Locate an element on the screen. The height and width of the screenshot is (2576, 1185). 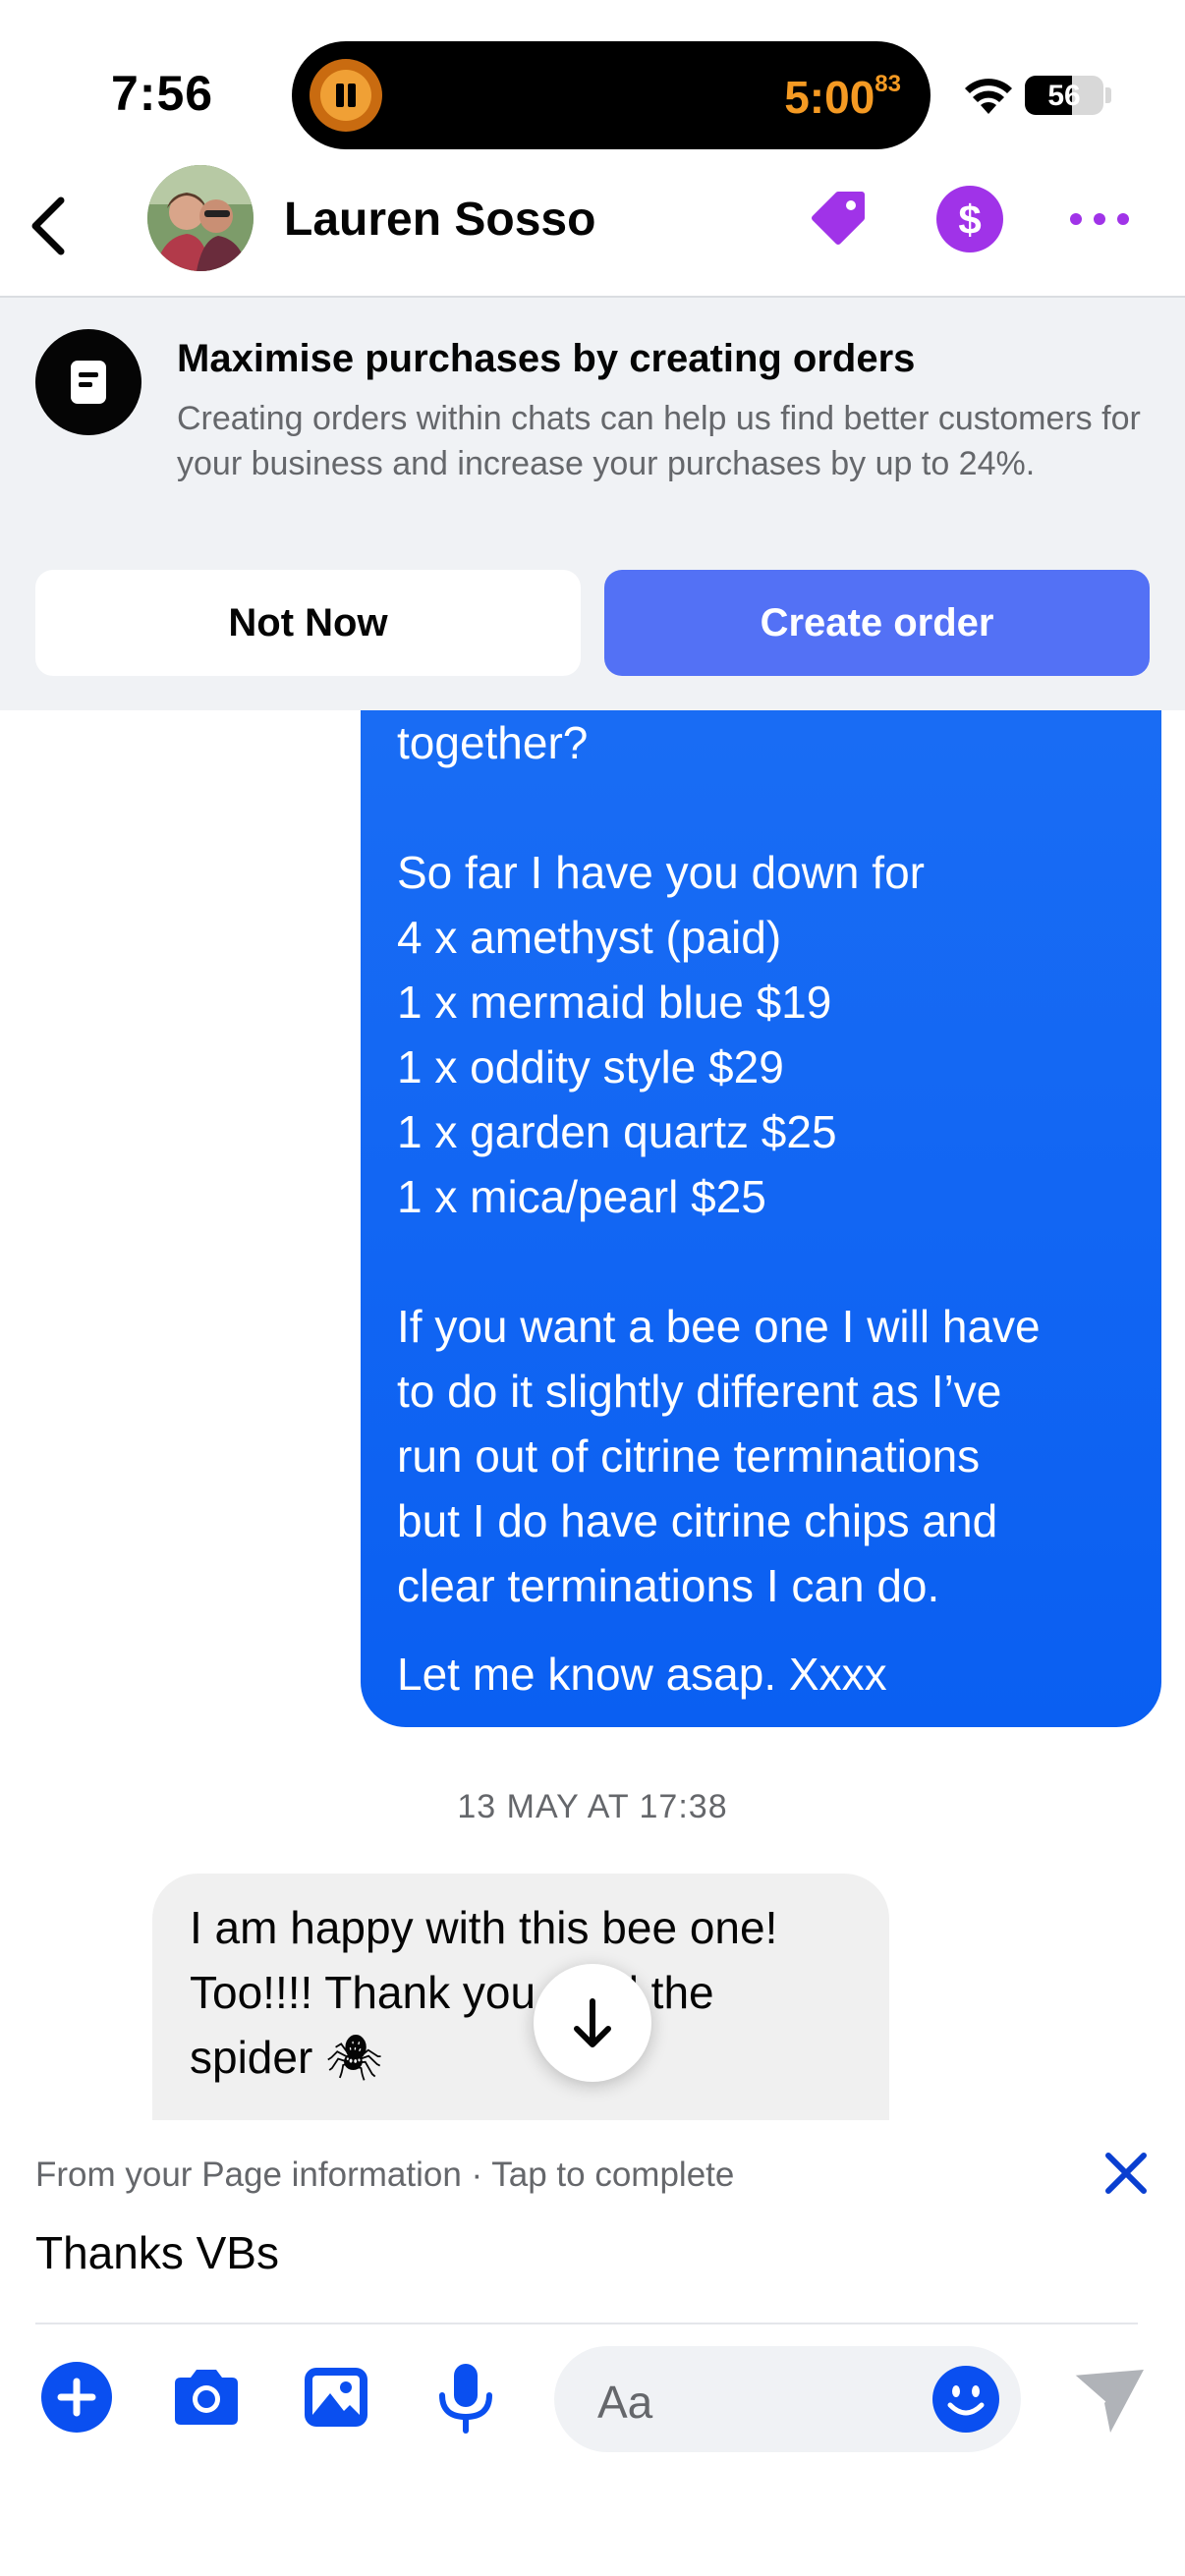
message-line: So far I have you down for is located at coordinates (661, 872).